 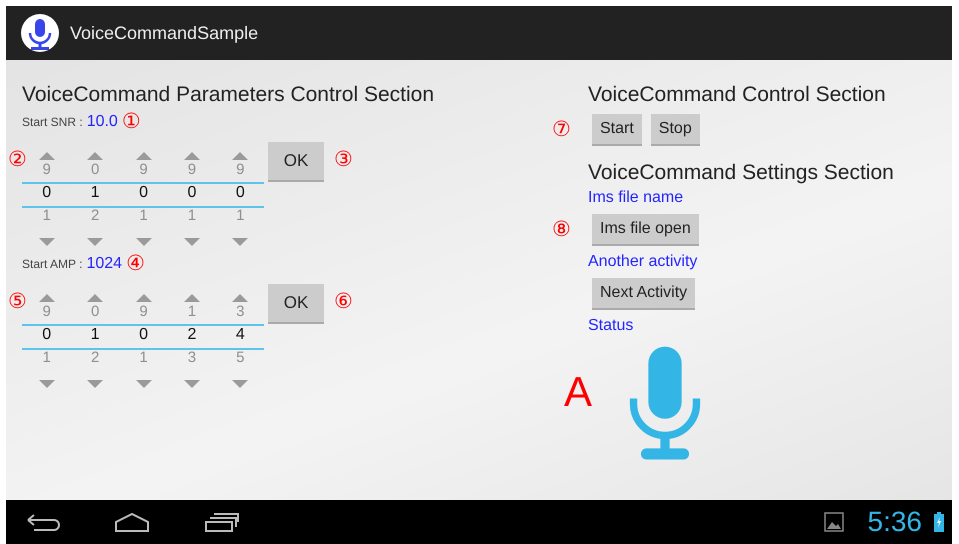 What do you see at coordinates (192, 358) in the screenshot?
I see `picker-next-digit: 3` at bounding box center [192, 358].